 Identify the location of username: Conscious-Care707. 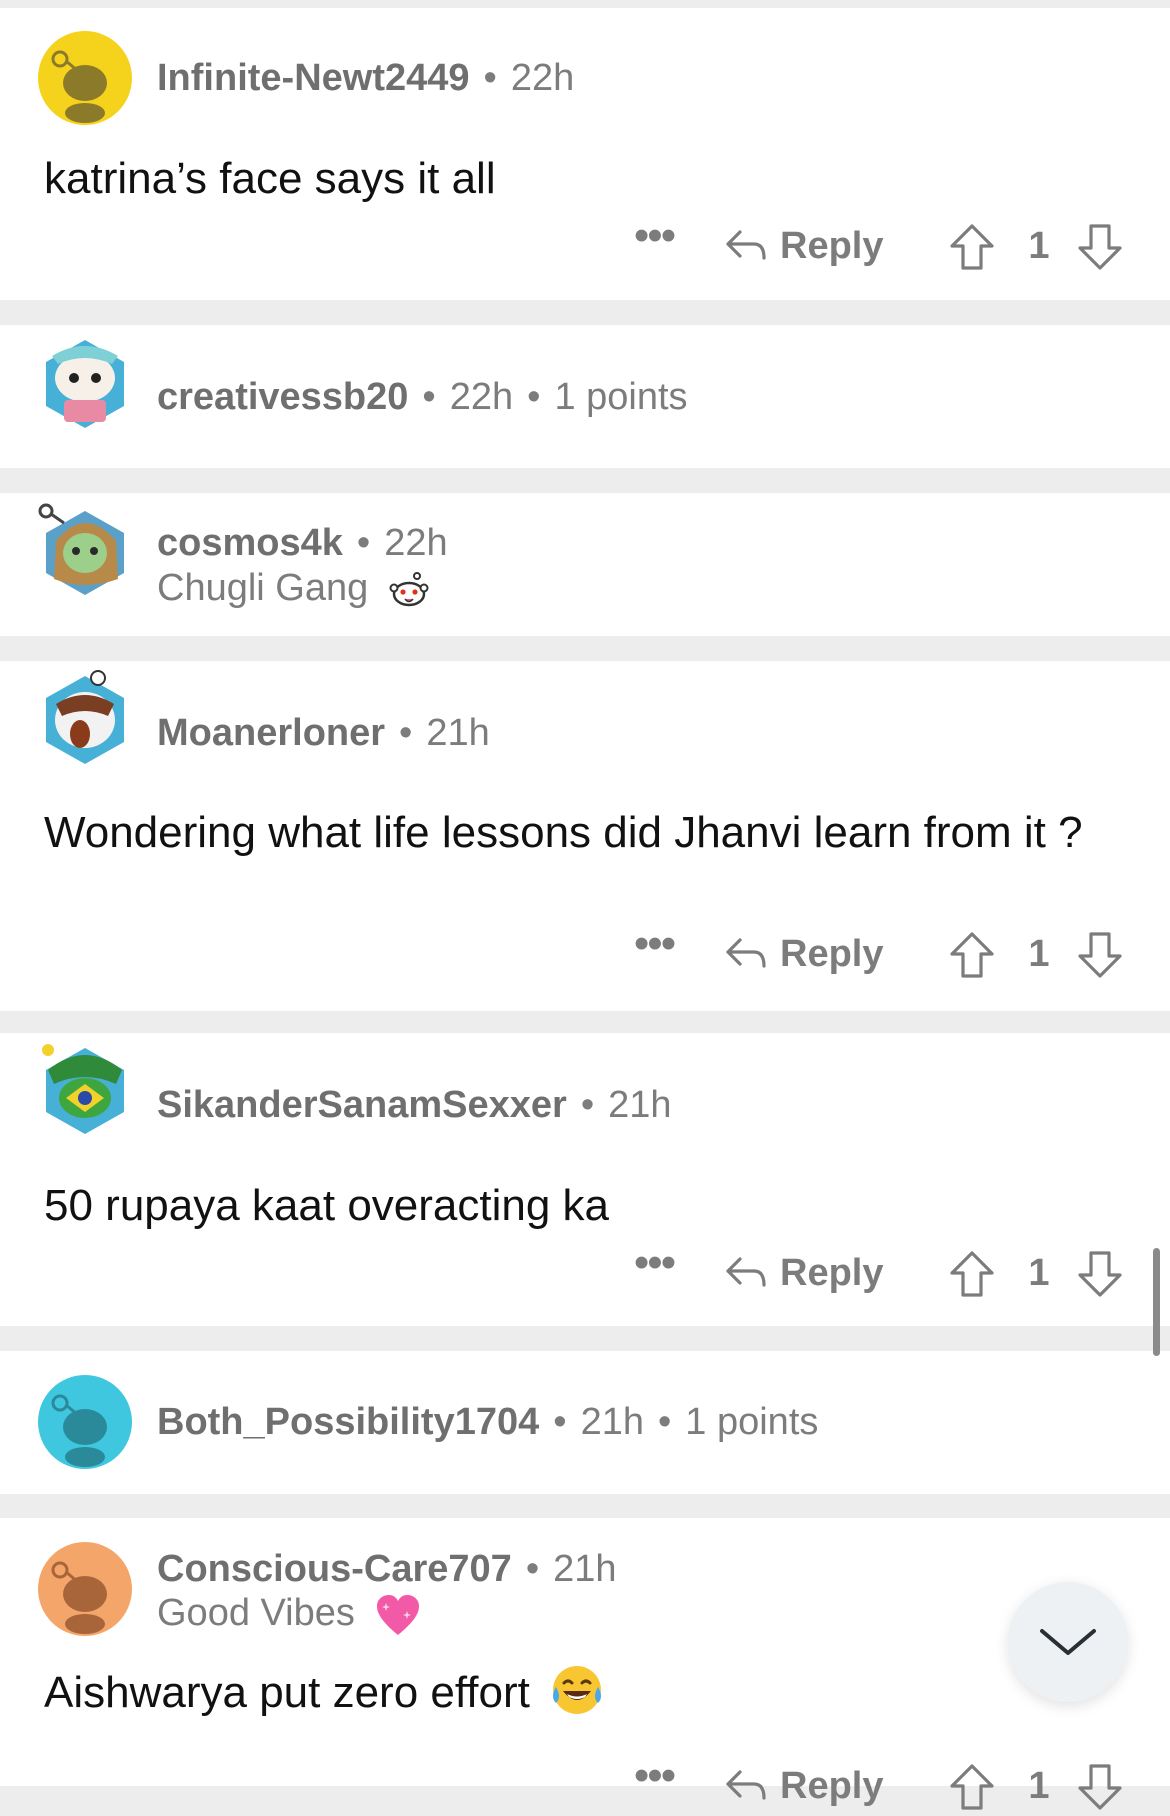
(334, 1569).